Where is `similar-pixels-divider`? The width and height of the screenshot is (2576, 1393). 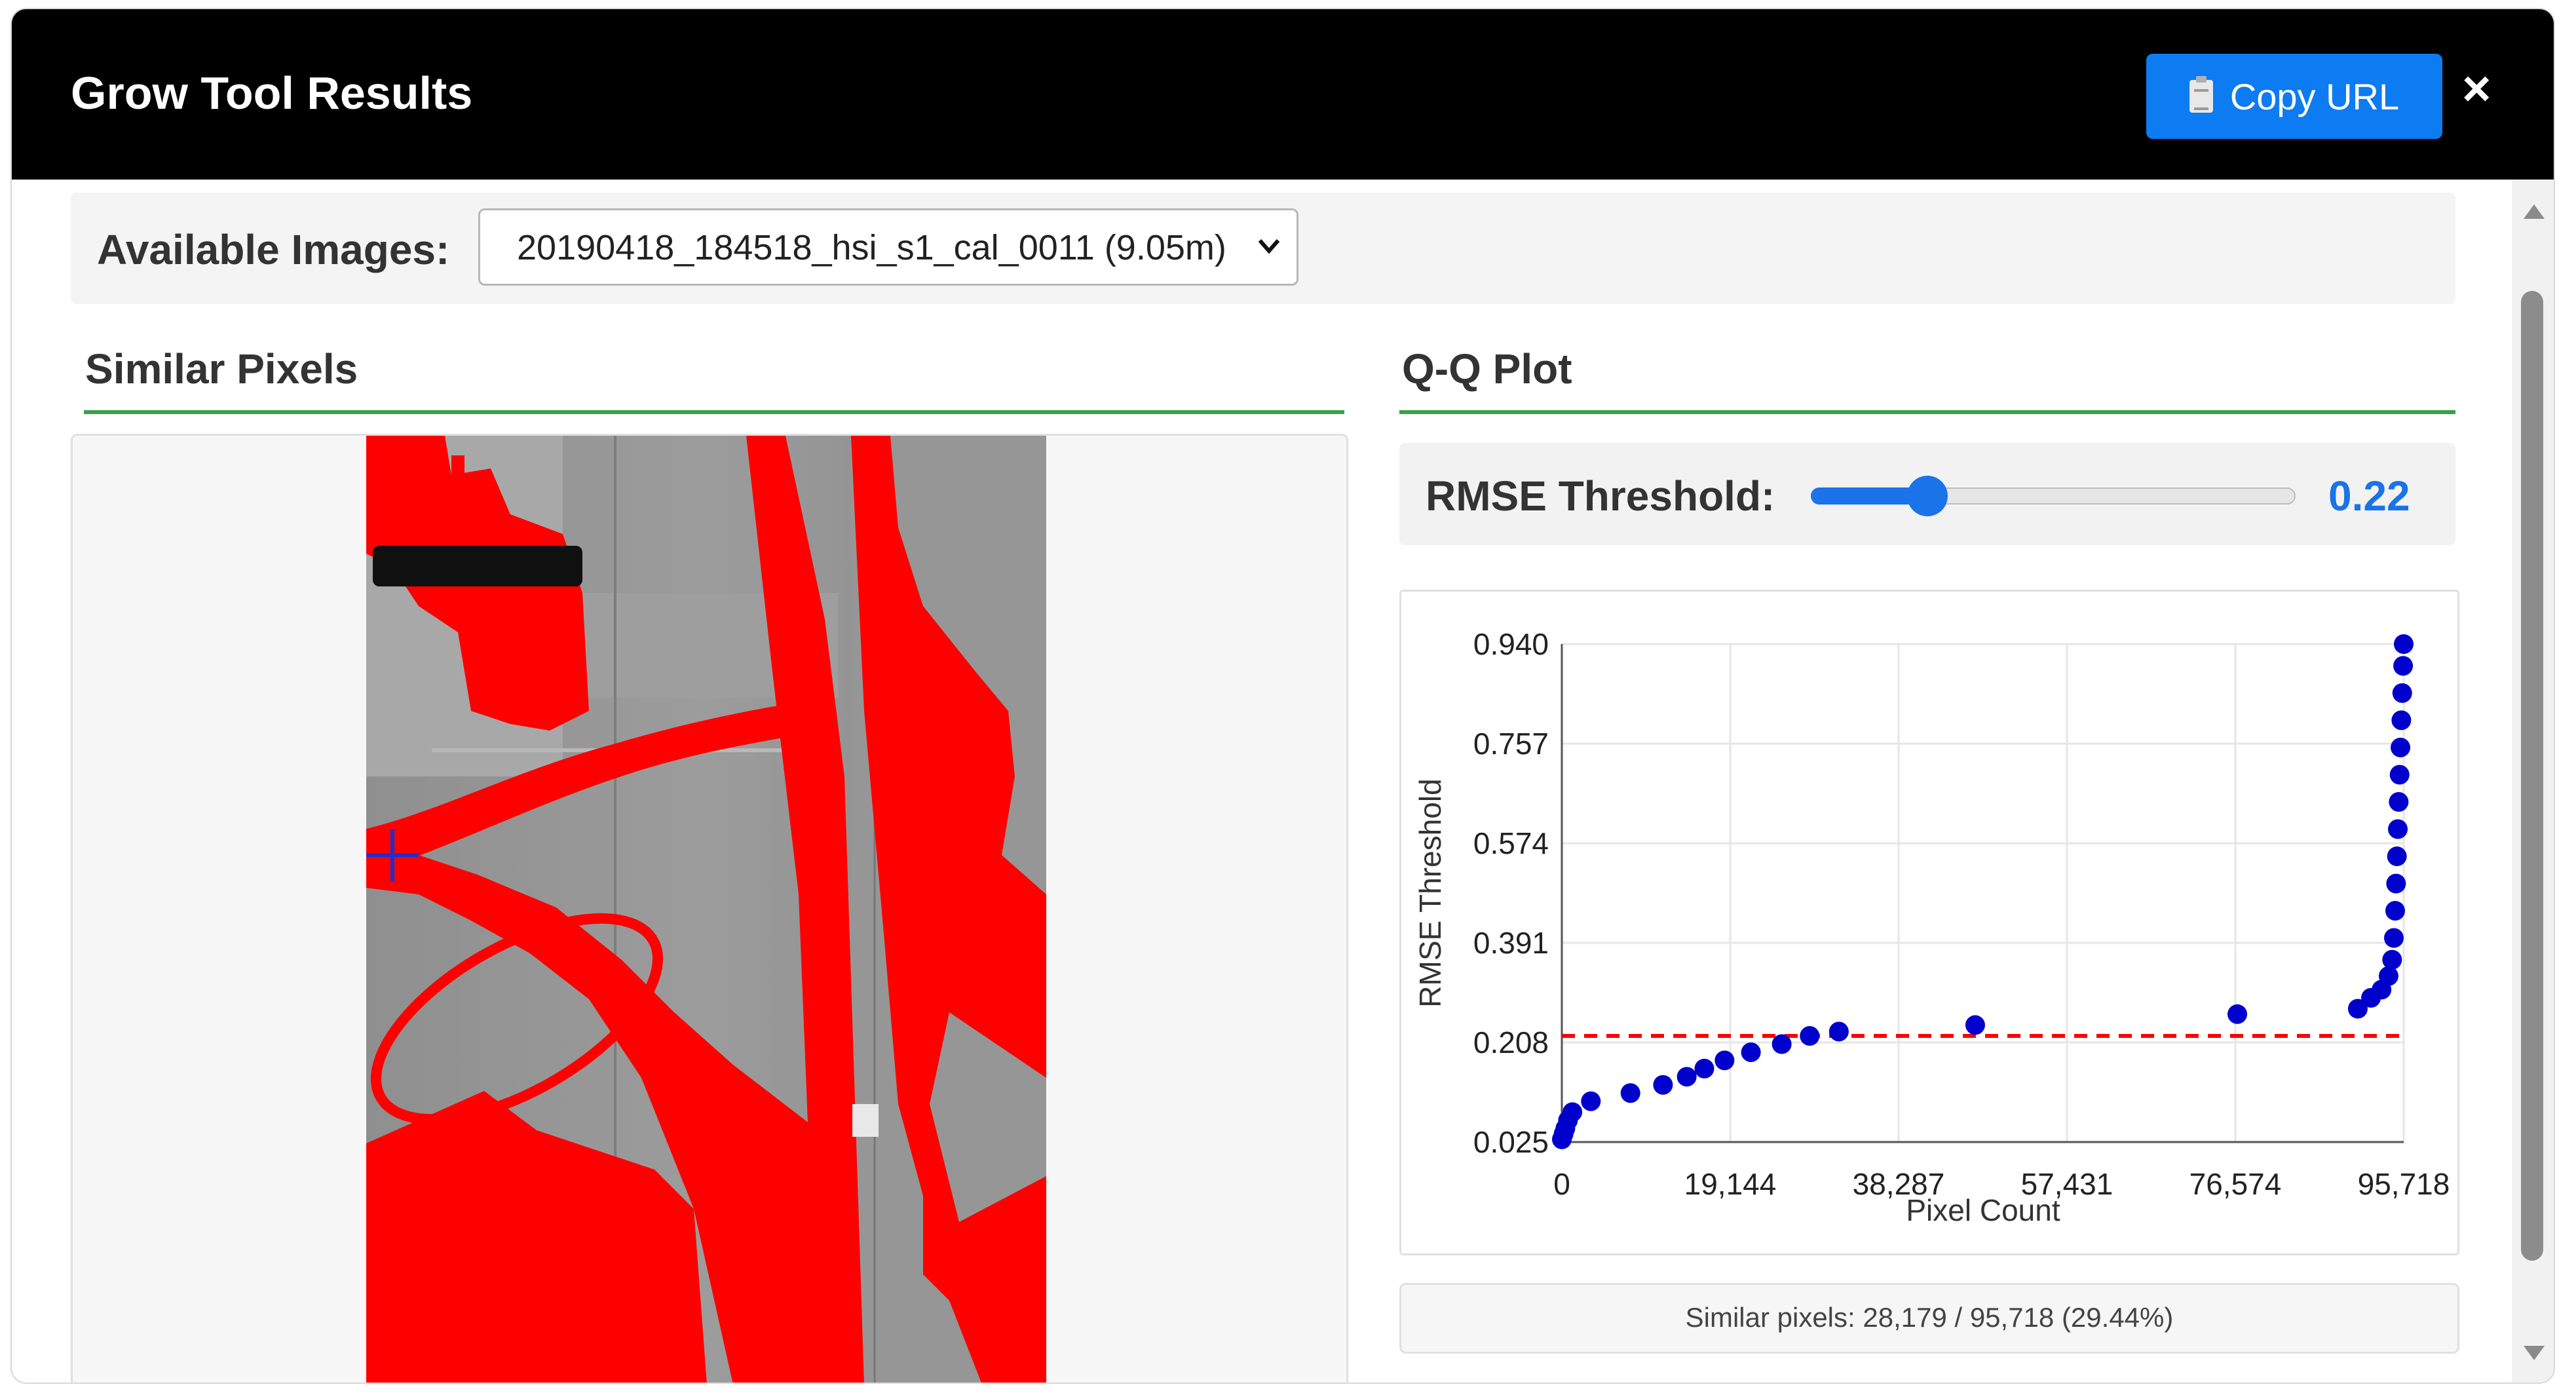 similar-pixels-divider is located at coordinates (714, 412).